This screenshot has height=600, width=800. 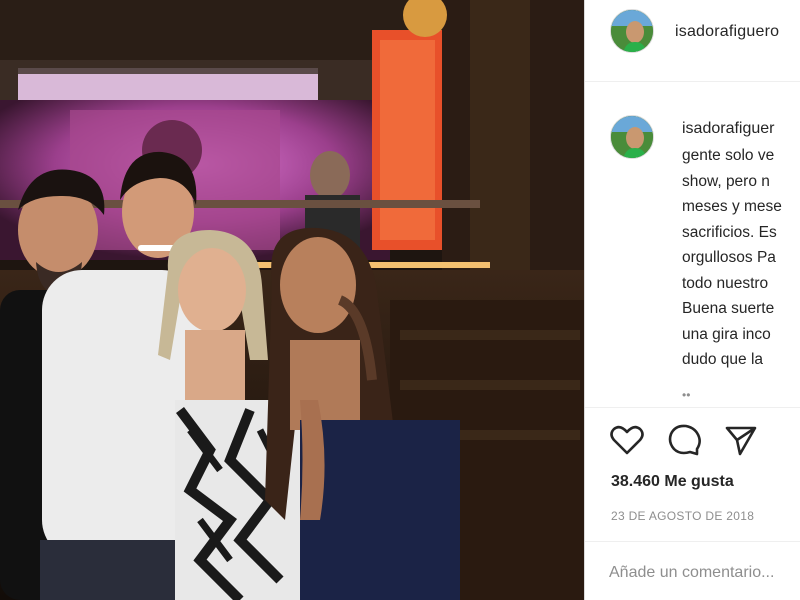 I want to click on post-author-username: isadorafiguero, so click(x=727, y=32).